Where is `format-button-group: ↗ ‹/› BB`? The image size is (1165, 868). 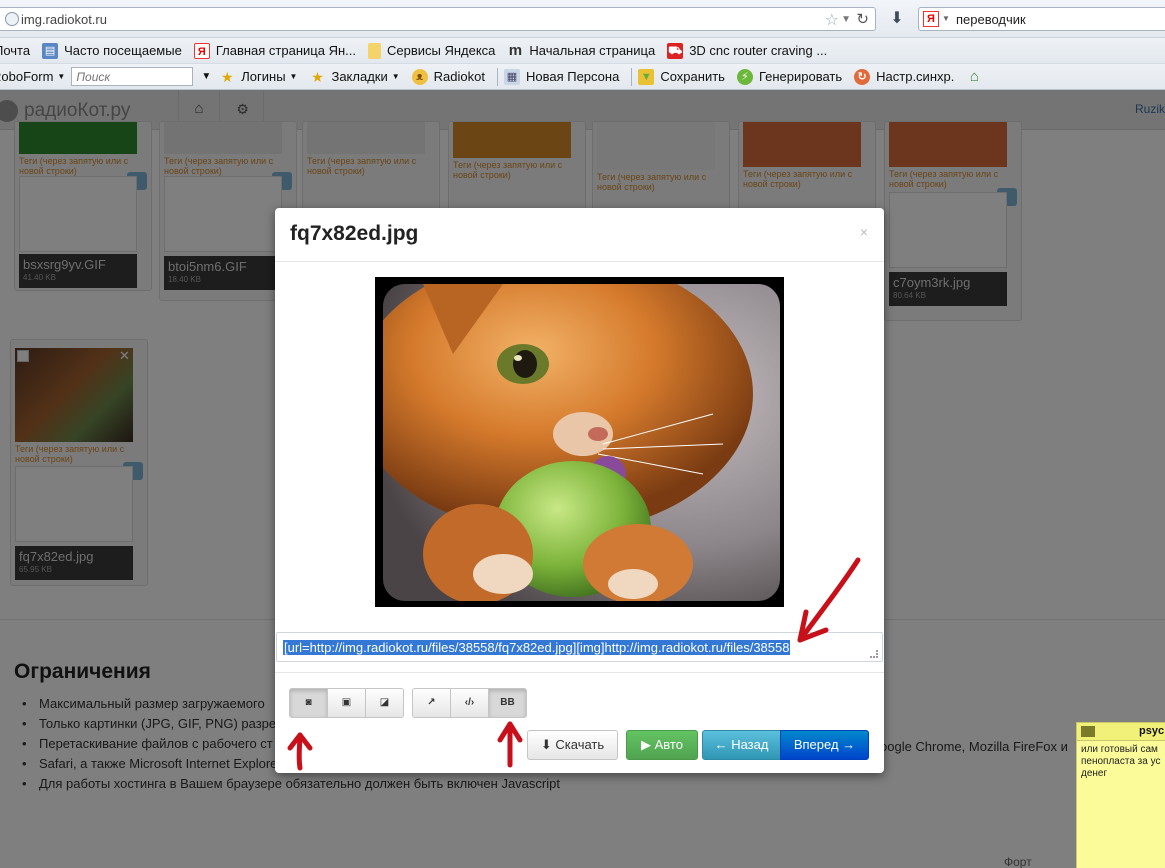
format-button-group: ↗ ‹/› BB is located at coordinates (469, 703).